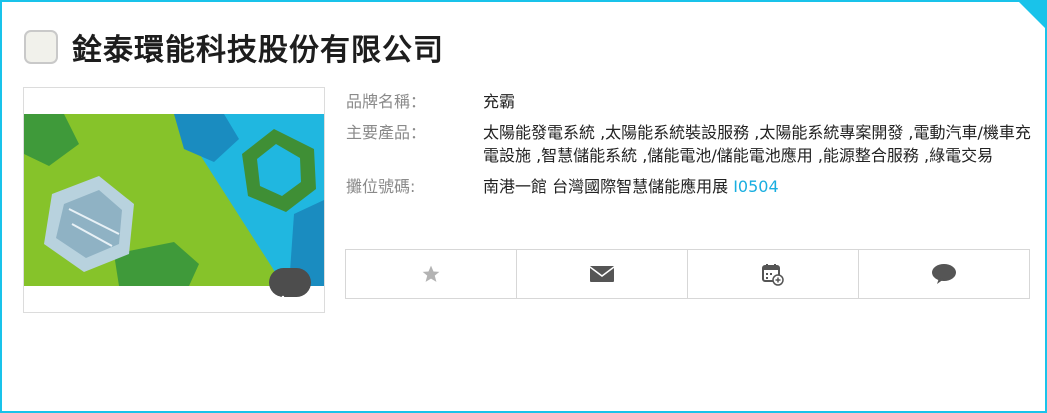 This screenshot has width=1047, height=413. I want to click on schedule-meeting-button, so click(773, 274).